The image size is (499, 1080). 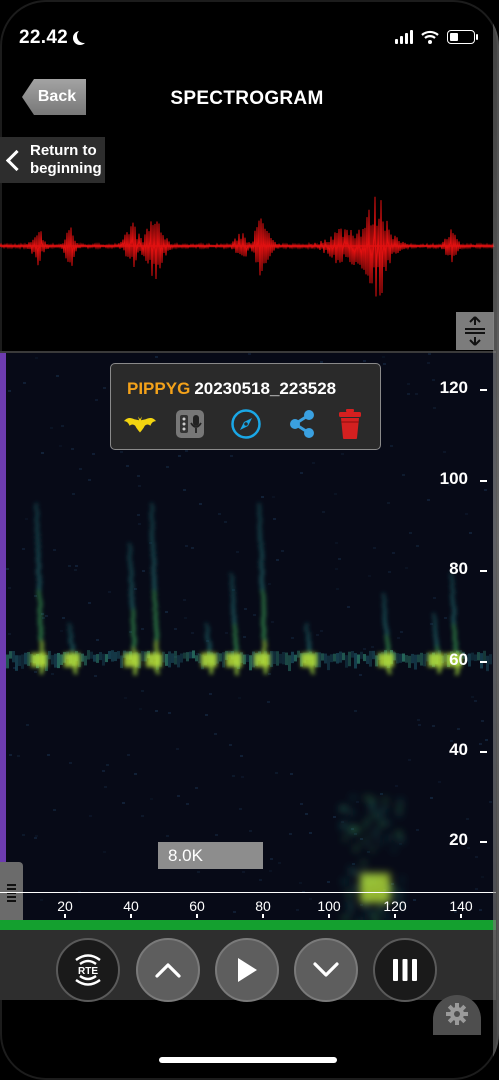 I want to click on return-label-line1: Return to, so click(x=63, y=150).